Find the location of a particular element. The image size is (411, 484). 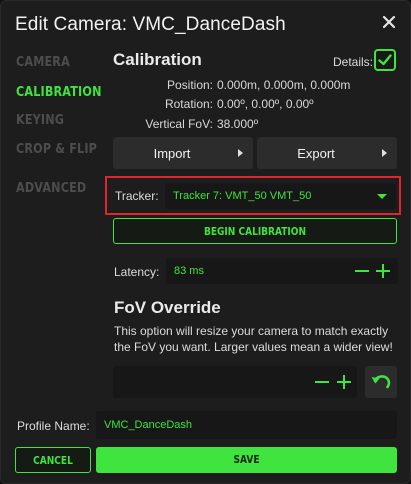

profile-name-value: VMC_DanceDash is located at coordinates (148, 425).